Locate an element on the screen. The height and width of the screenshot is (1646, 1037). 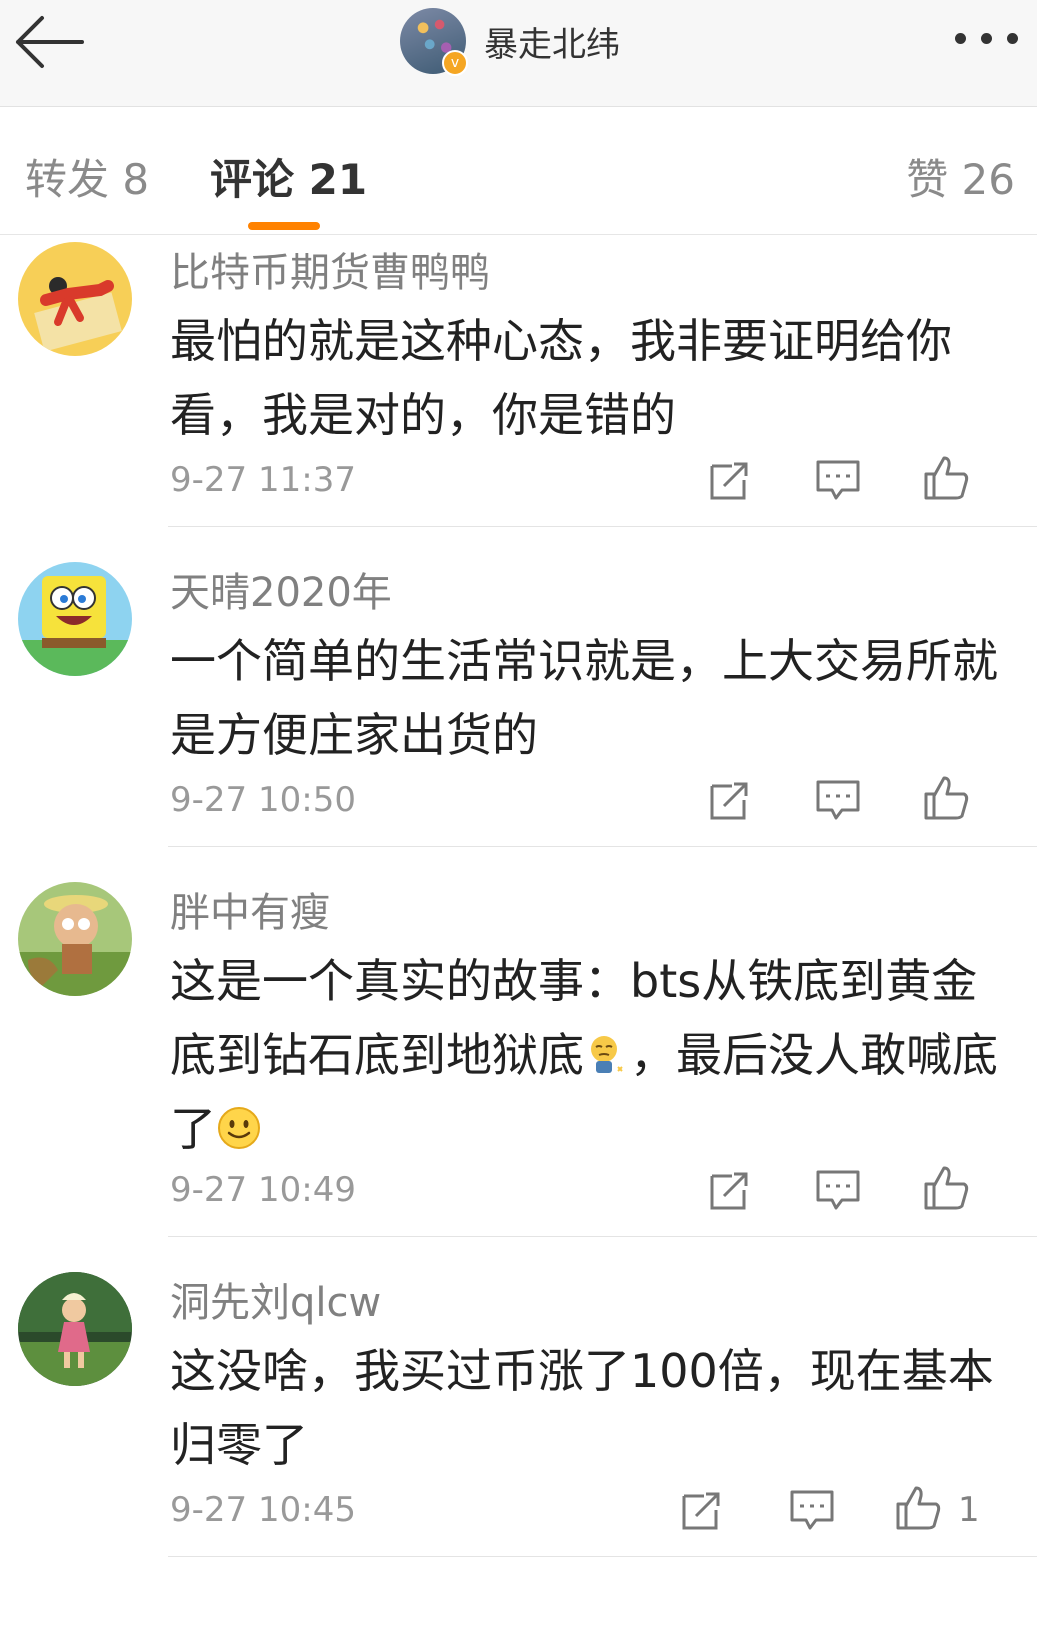
comment-username: 胖中有瘦 is located at coordinates (250, 909).